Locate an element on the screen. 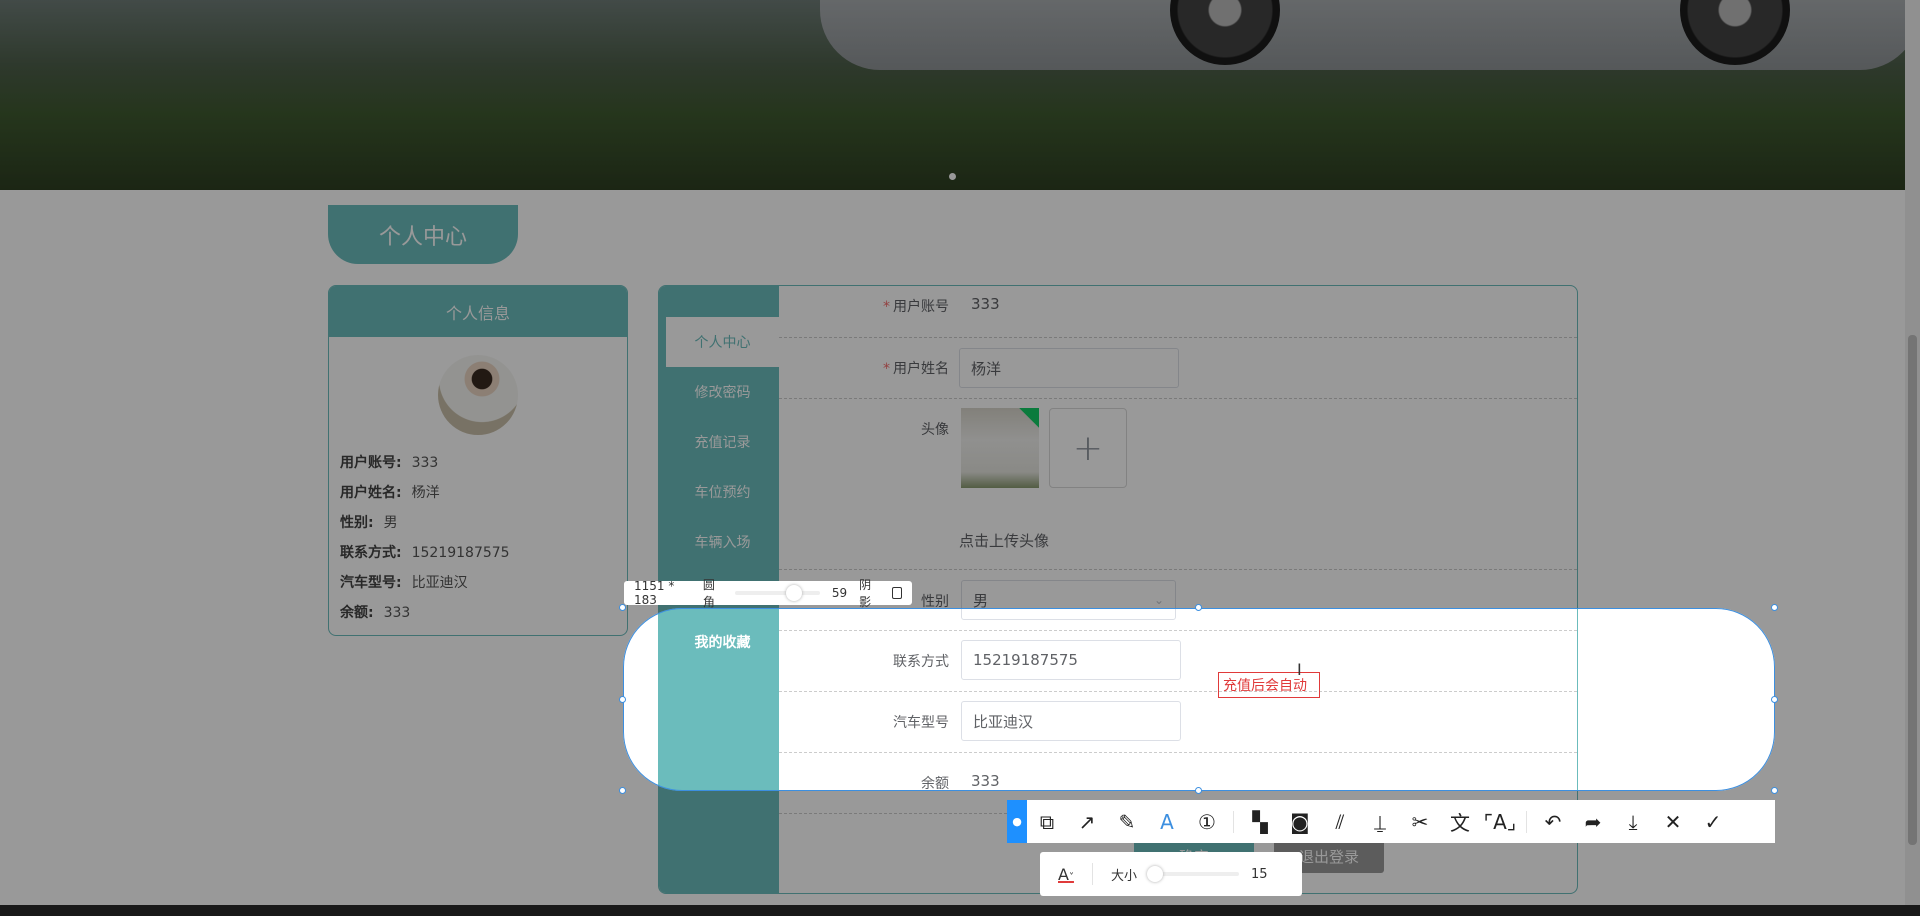  account-label: * 用户账号 is located at coordinates (916, 307).